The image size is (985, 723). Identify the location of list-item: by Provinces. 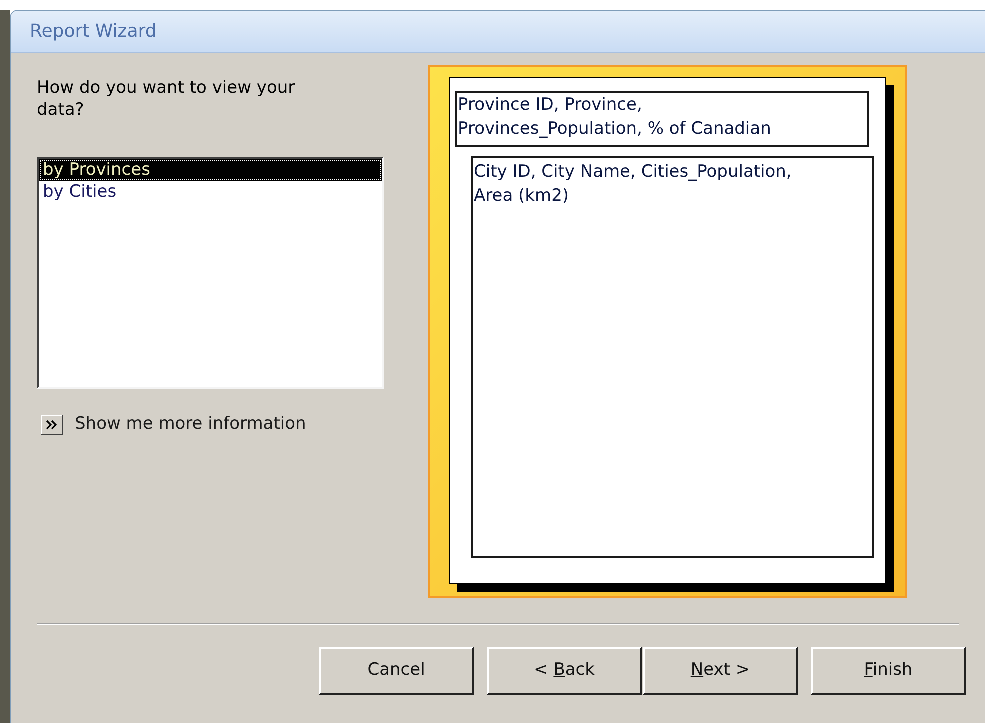
(210, 170).